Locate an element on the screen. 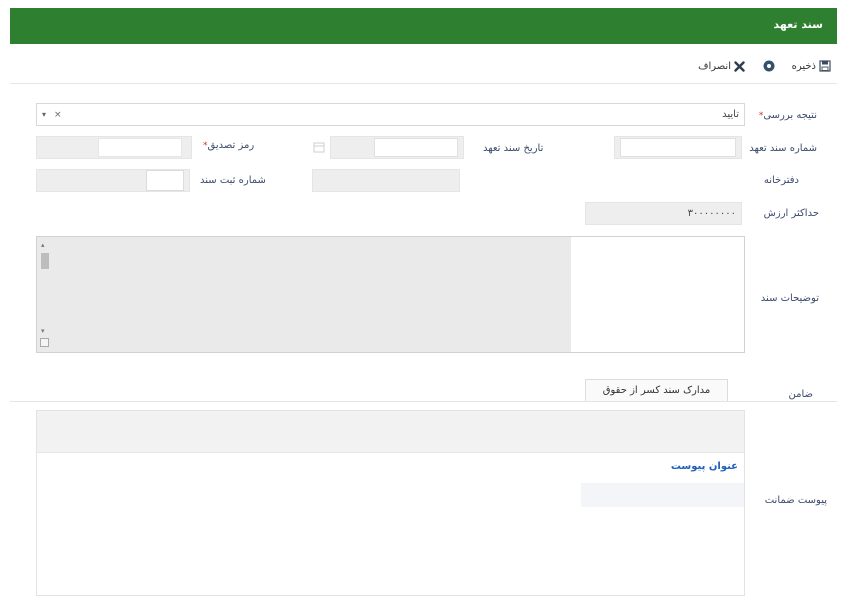 The height and width of the screenshot is (607, 845). floppy-disk-icon is located at coordinates (825, 66).